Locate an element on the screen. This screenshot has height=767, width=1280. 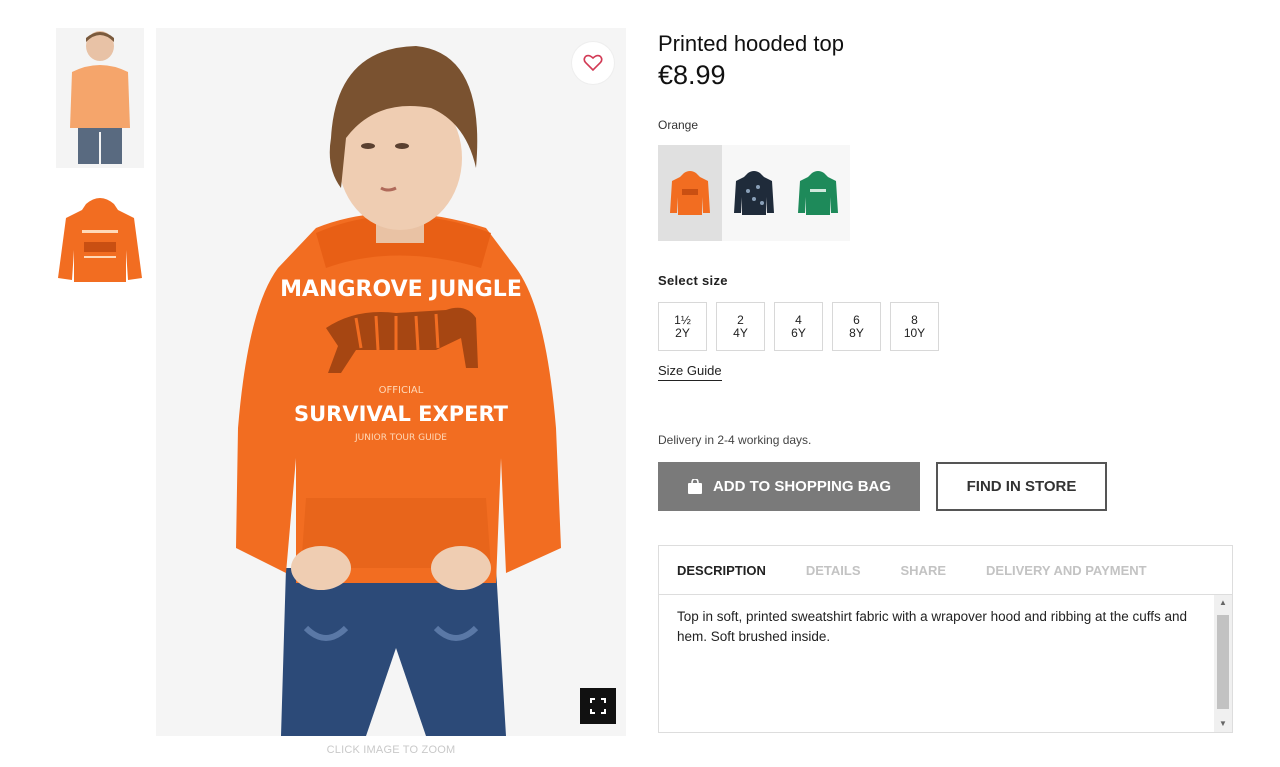
size-age: 1½ is located at coordinates (682, 319).